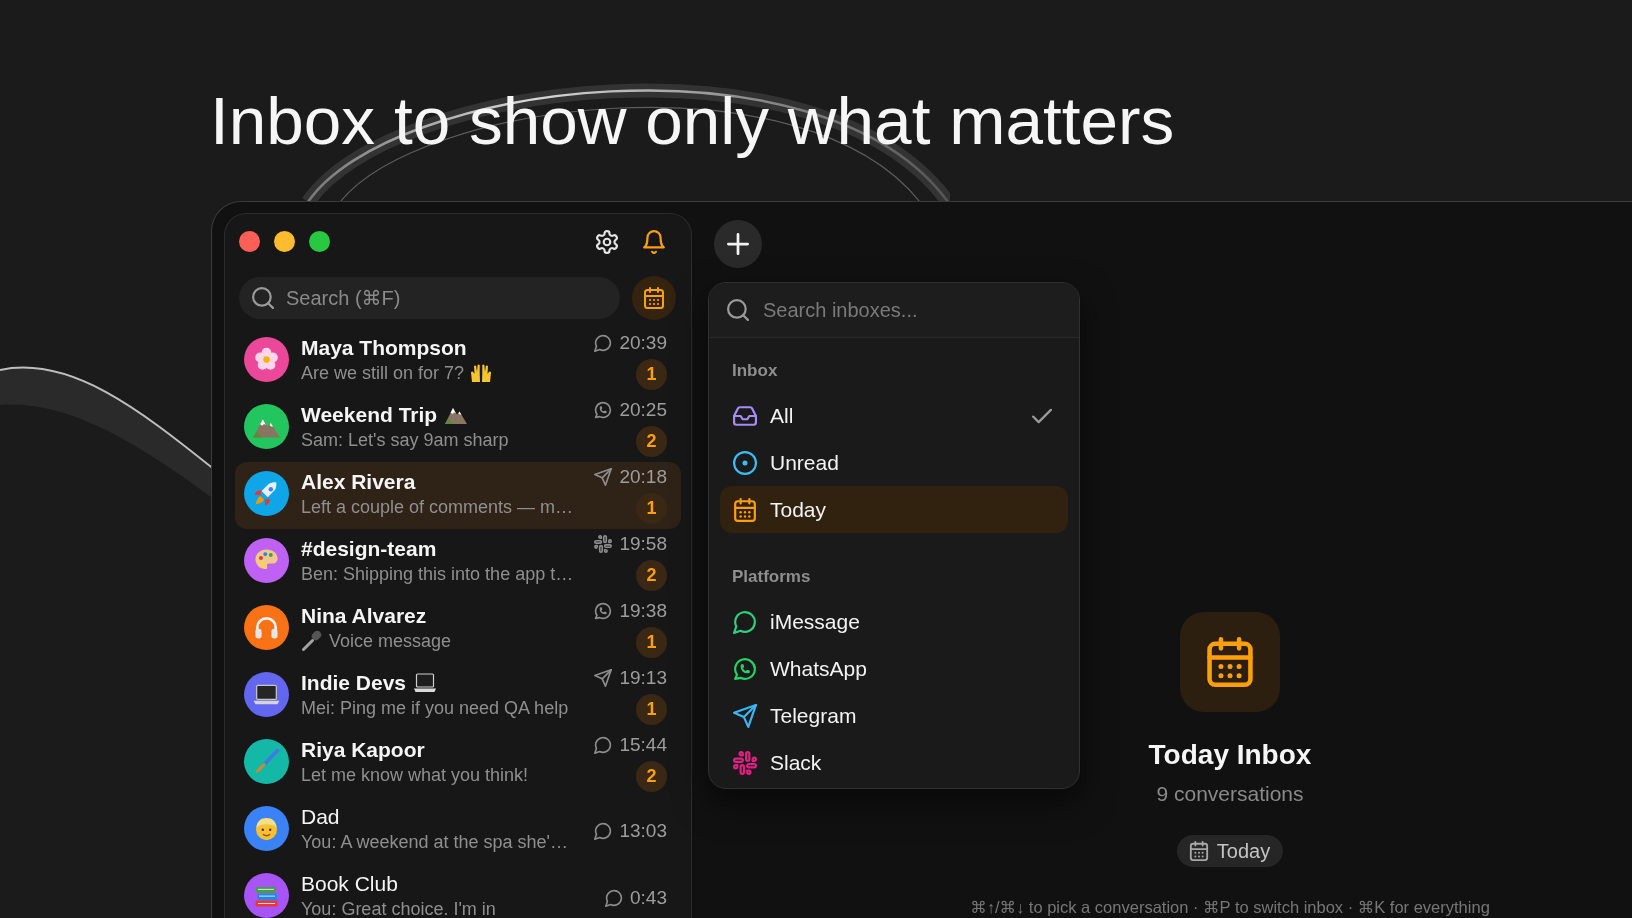 This screenshot has width=1632, height=918. What do you see at coordinates (894, 415) in the screenshot?
I see `menu-item: All` at bounding box center [894, 415].